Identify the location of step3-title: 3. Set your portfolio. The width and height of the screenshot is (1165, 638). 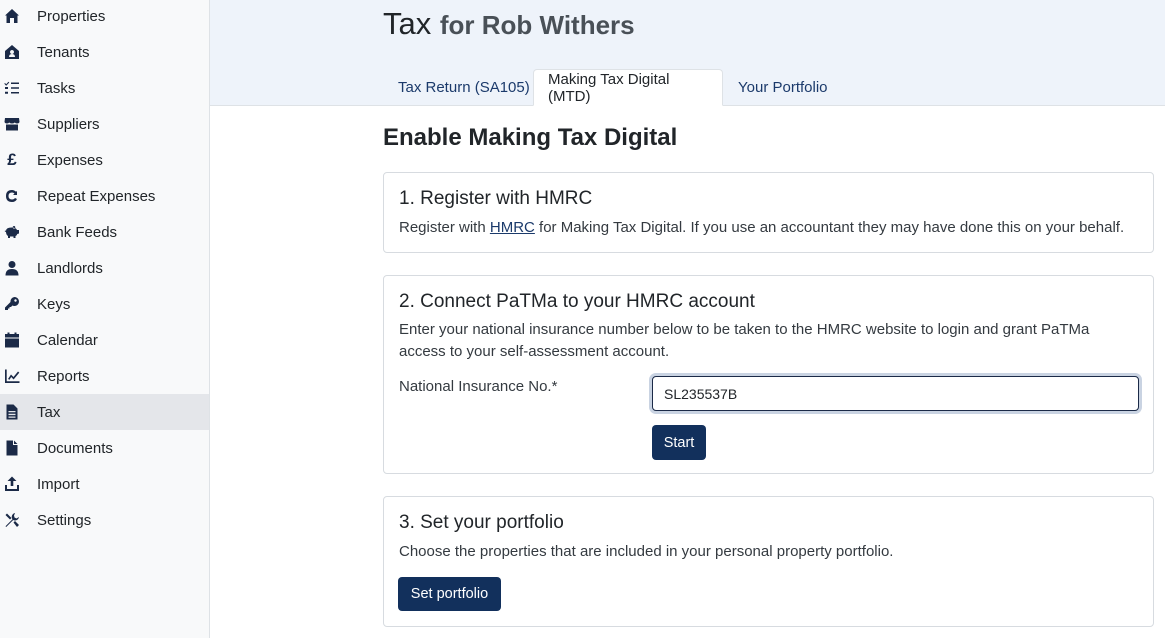
(481, 522).